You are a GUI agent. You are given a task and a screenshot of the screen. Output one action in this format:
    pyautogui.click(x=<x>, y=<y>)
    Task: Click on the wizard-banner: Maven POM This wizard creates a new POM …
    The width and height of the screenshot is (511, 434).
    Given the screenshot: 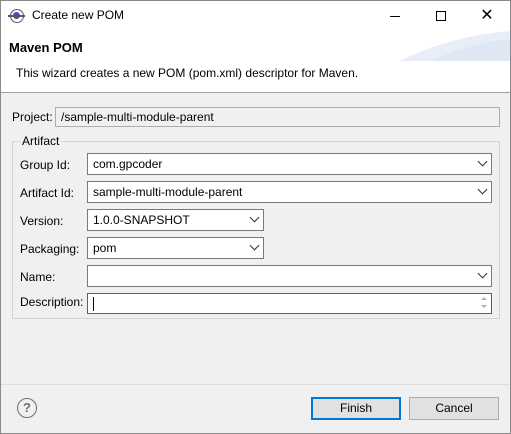 What is the action you would take?
    pyautogui.click(x=255, y=61)
    